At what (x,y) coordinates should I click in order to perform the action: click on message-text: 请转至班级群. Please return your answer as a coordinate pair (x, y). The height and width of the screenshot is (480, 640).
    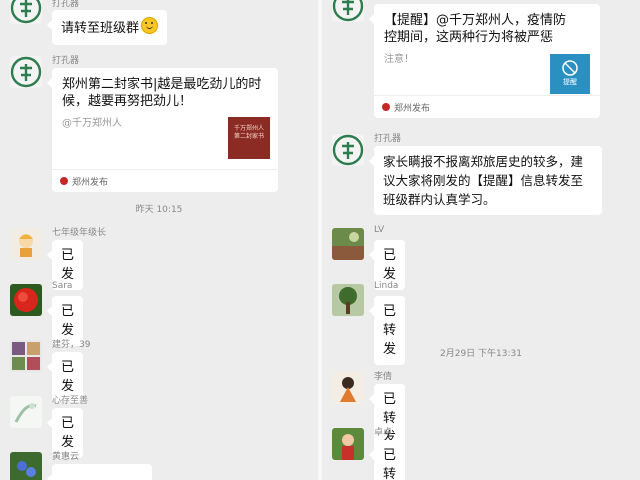
    Looking at the image, I should click on (100, 28).